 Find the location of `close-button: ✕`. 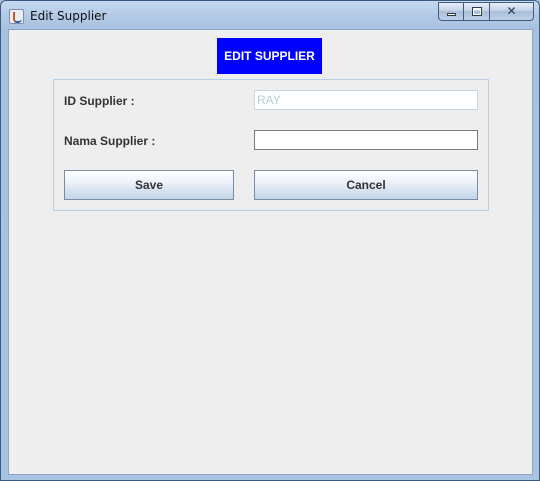

close-button: ✕ is located at coordinates (512, 11).